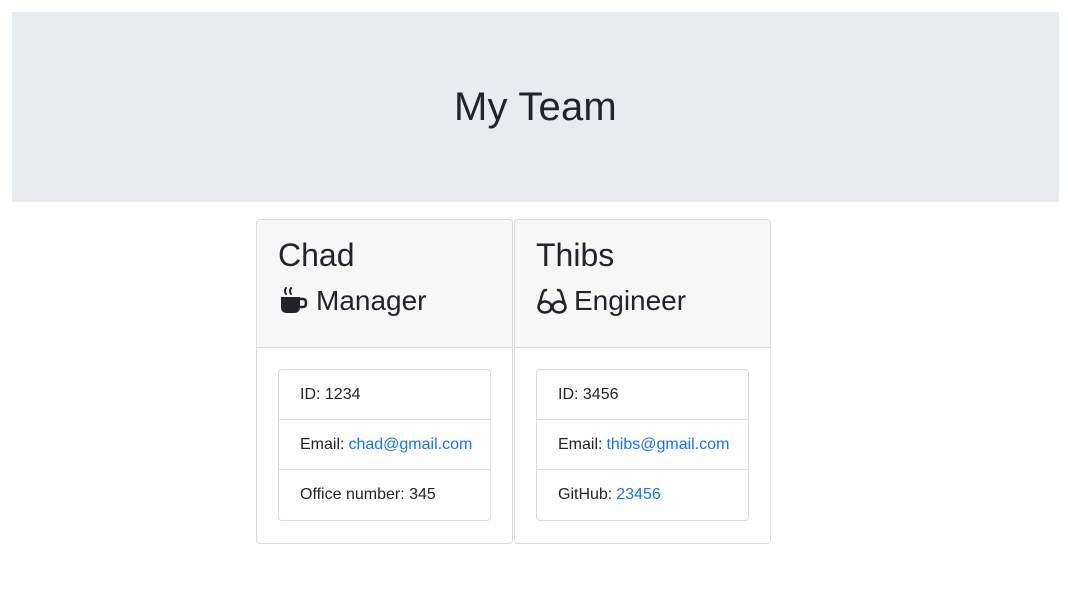  I want to click on employee-role: Manager, so click(395, 301).